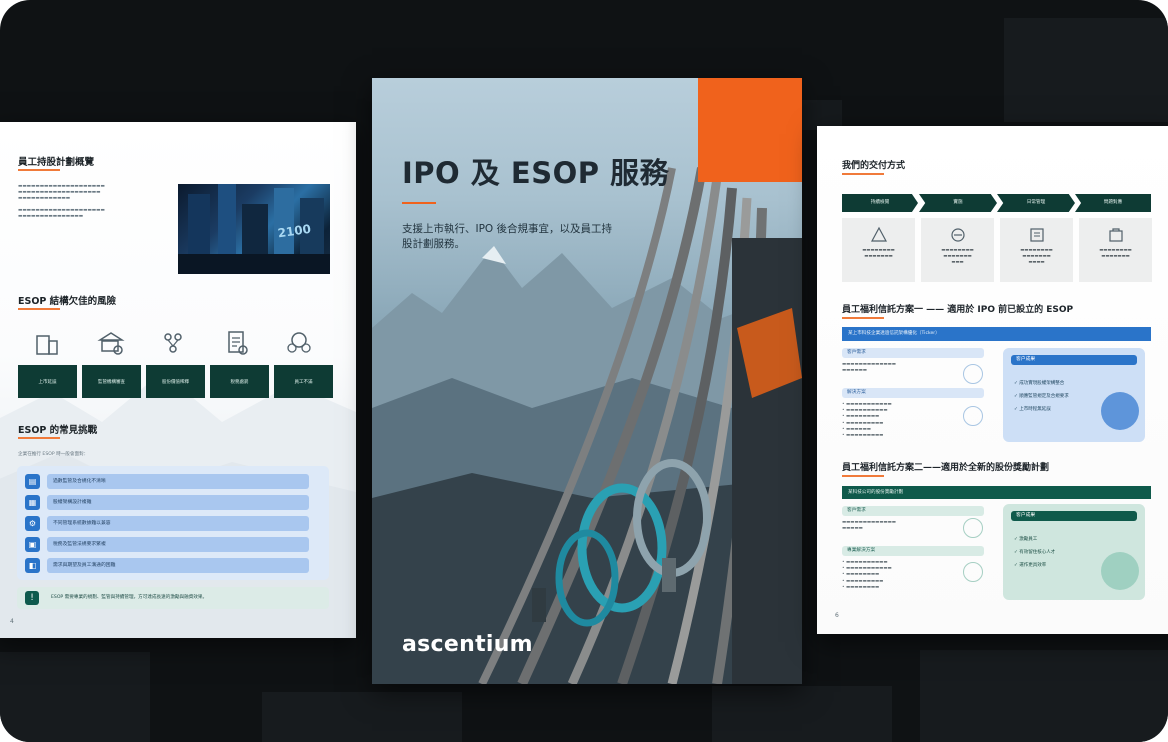  I want to click on result-item: ✓ 有效留住核心人才, so click(1035, 552).